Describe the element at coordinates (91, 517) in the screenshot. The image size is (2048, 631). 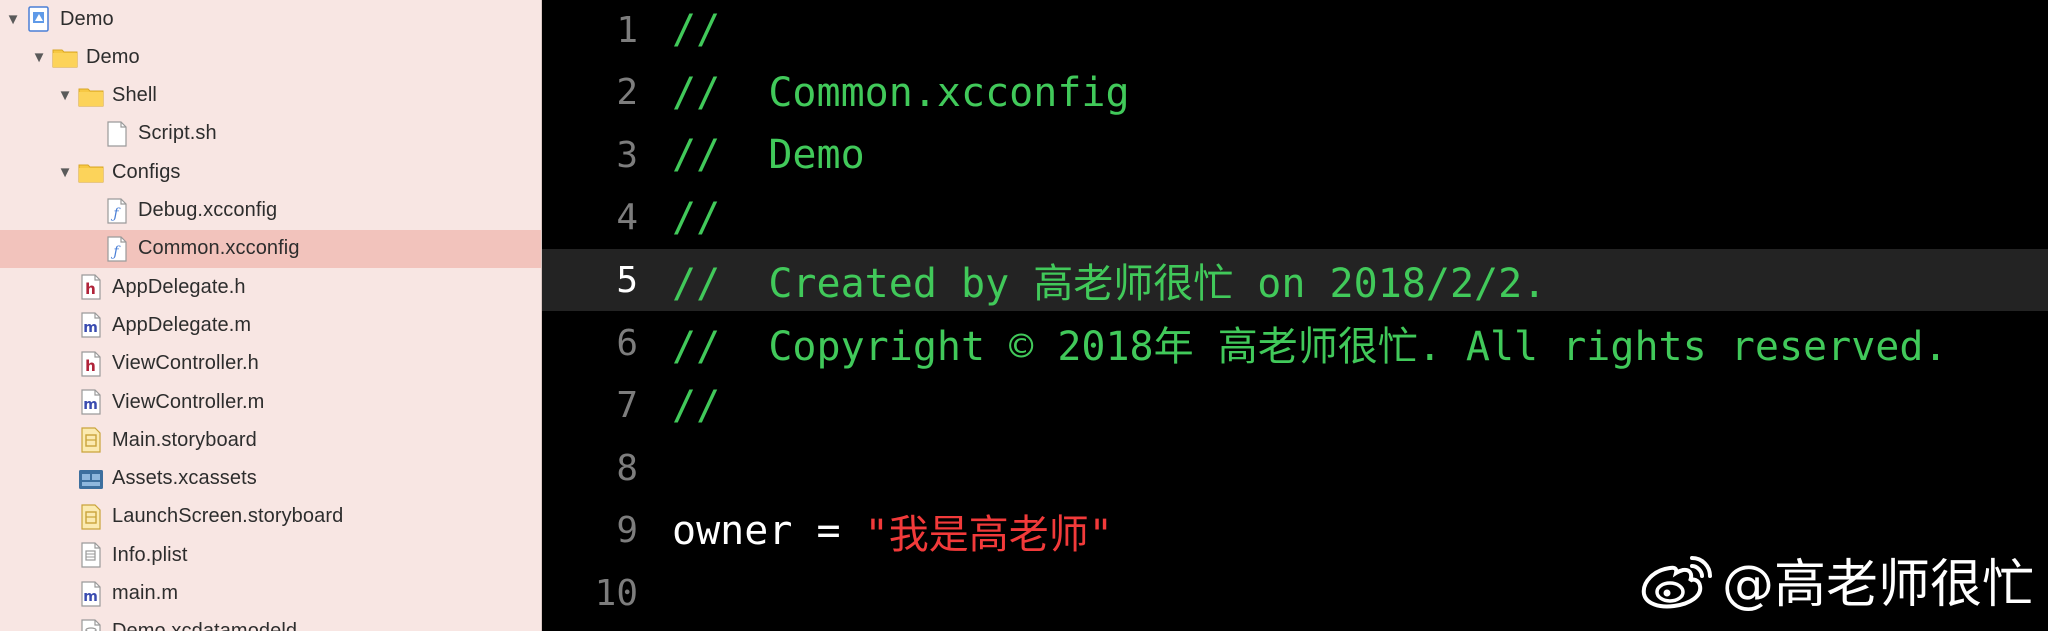
I see `storyboard-file-icon` at that location.